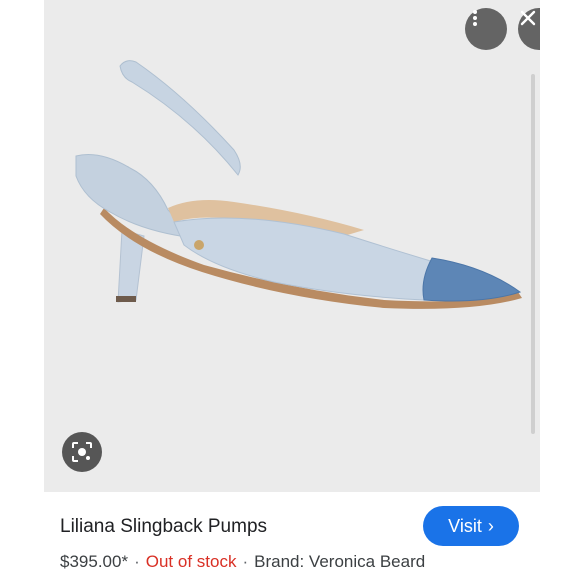 Image resolution: width=580 pixels, height=580 pixels. What do you see at coordinates (94, 561) in the screenshot?
I see `product-price: $395.00*` at bounding box center [94, 561].